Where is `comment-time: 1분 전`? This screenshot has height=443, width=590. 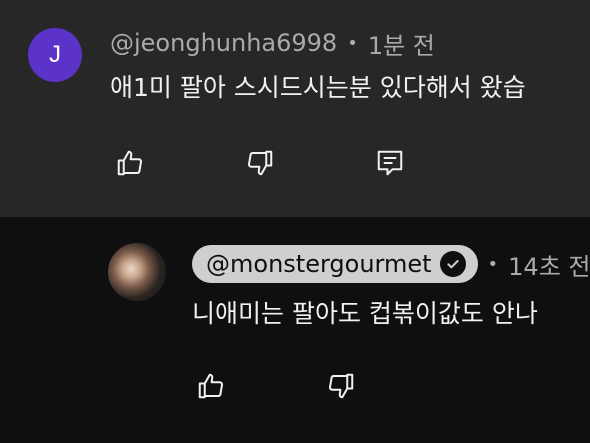
comment-time: 1분 전 is located at coordinates (401, 45).